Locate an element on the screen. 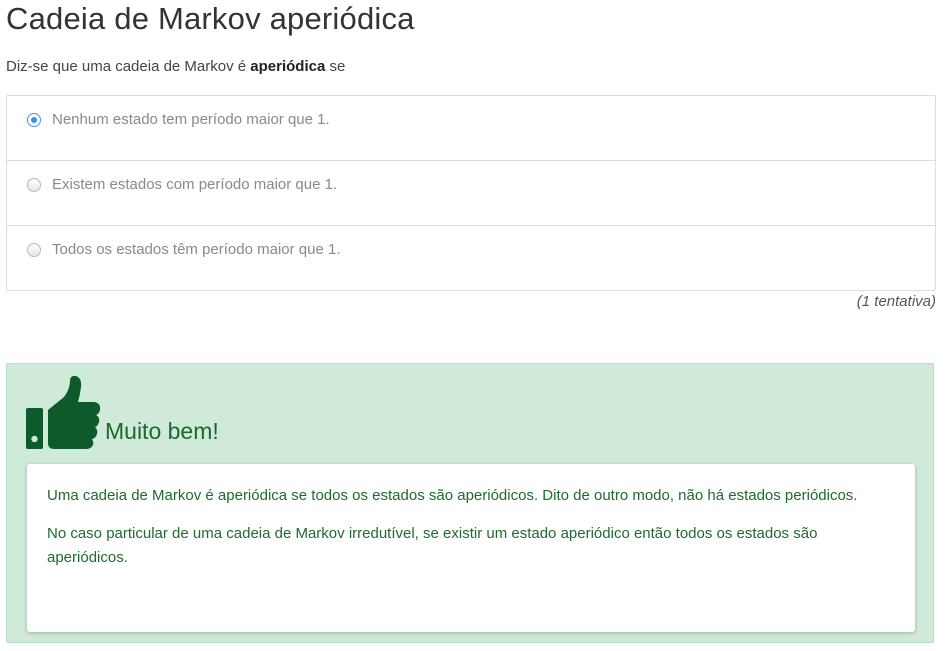  feedback-title: Muito bem! is located at coordinates (162, 431).